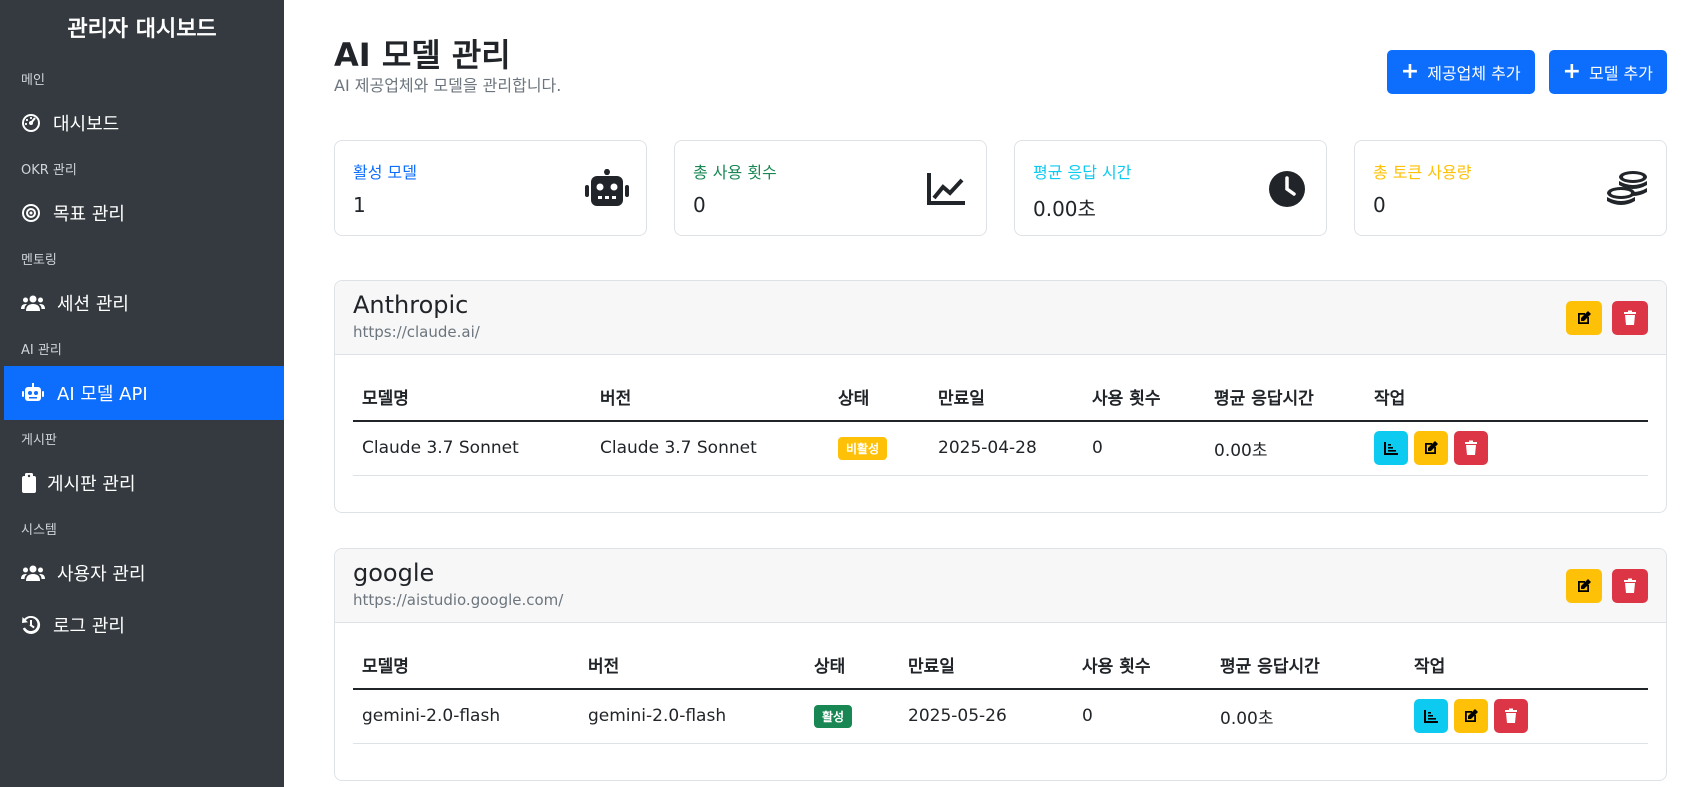  What do you see at coordinates (31, 625) in the screenshot?
I see `history-icon` at bounding box center [31, 625].